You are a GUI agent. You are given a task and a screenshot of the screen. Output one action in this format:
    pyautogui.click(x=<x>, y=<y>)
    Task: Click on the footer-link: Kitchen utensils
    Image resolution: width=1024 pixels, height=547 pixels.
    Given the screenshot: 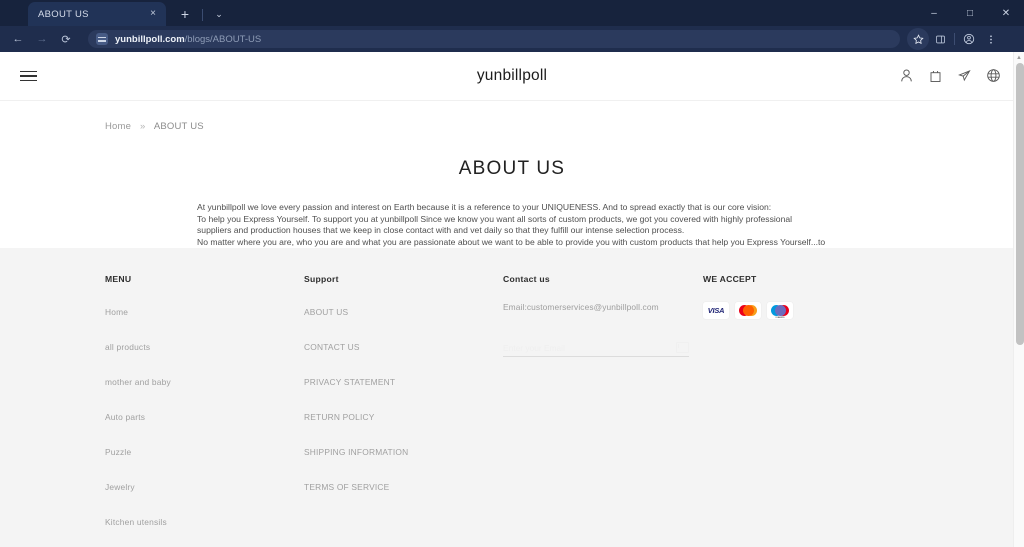 What is the action you would take?
    pyautogui.click(x=136, y=522)
    